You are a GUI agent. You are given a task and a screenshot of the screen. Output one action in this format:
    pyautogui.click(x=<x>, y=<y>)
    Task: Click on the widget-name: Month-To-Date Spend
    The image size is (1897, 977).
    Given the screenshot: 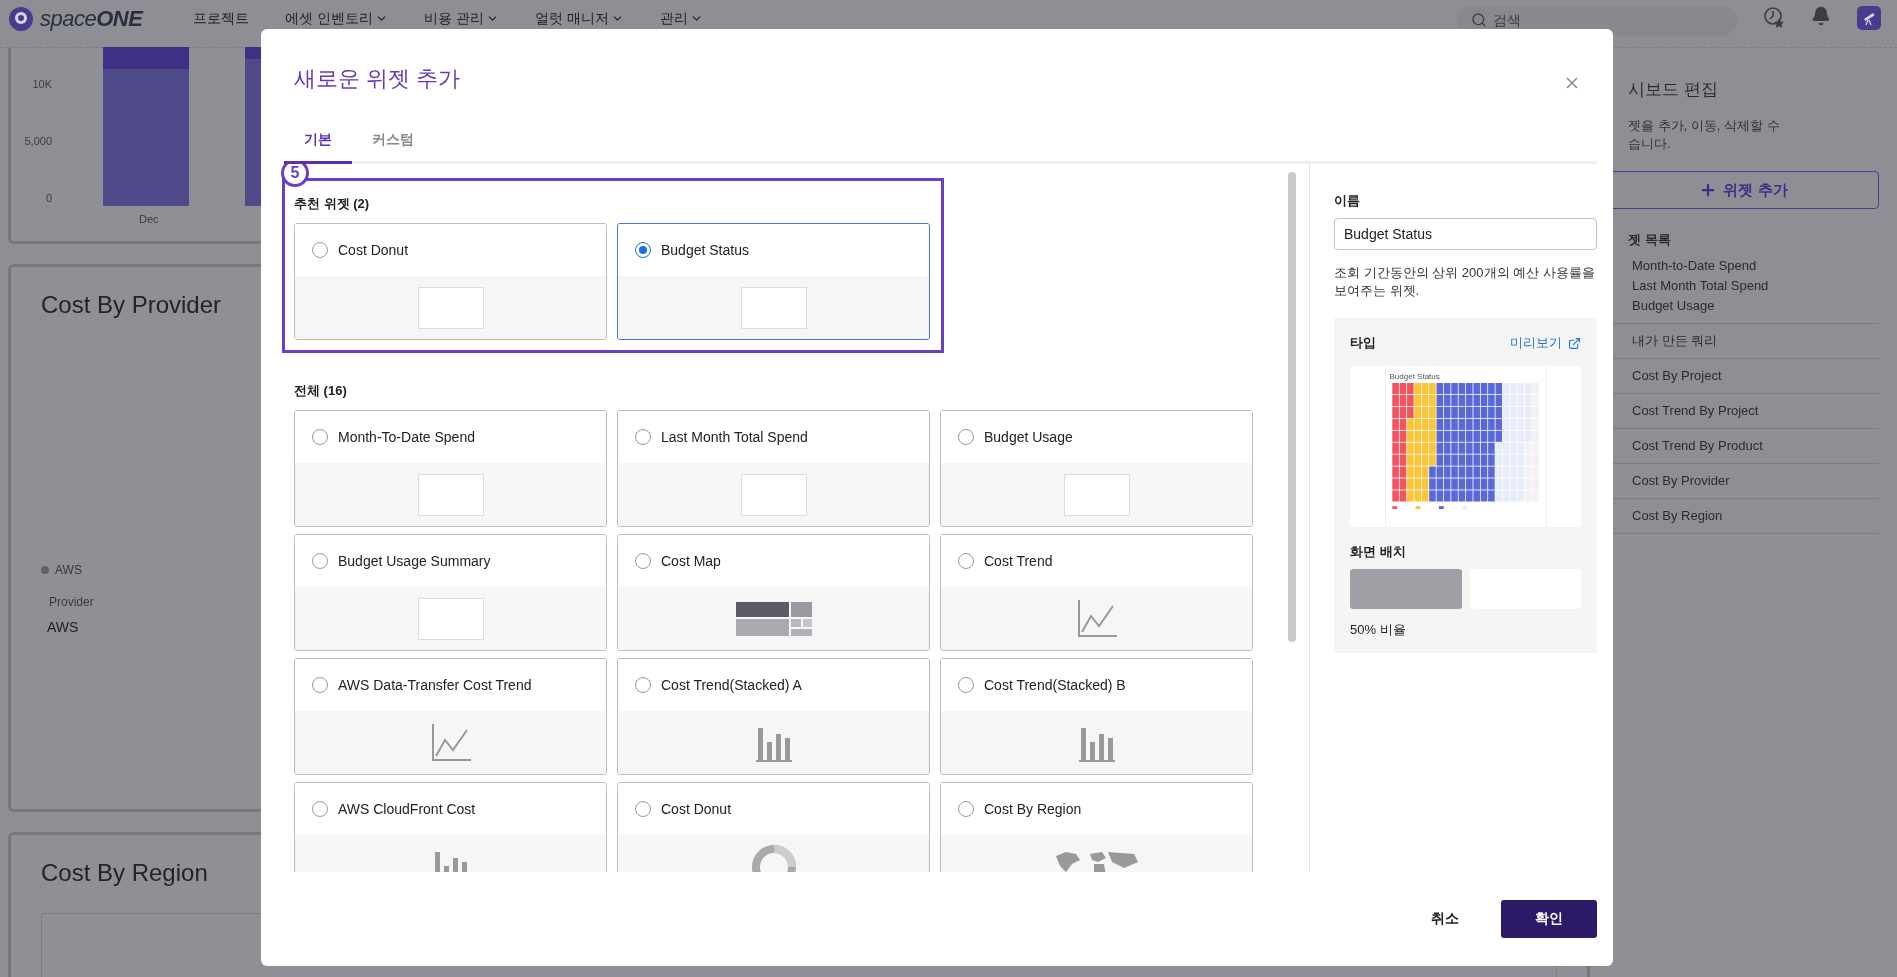 What is the action you would take?
    pyautogui.click(x=406, y=437)
    